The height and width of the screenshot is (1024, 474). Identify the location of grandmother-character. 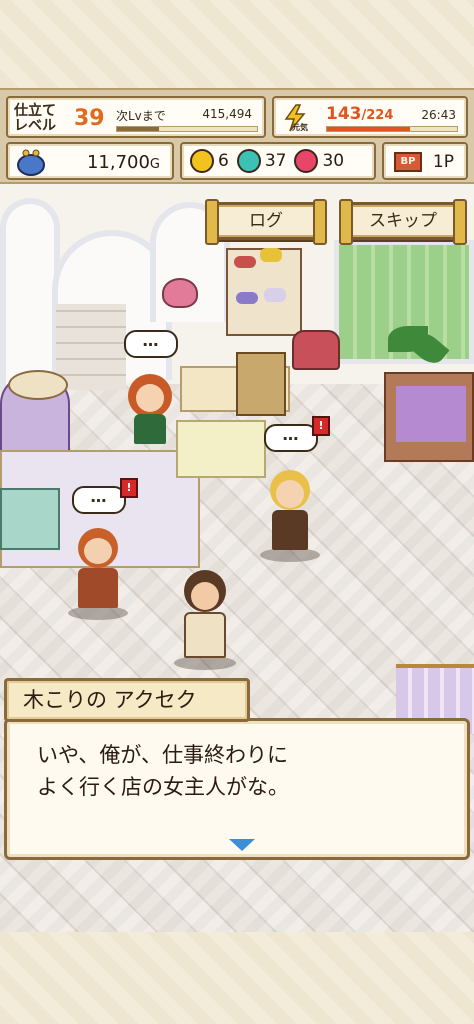
(98, 574).